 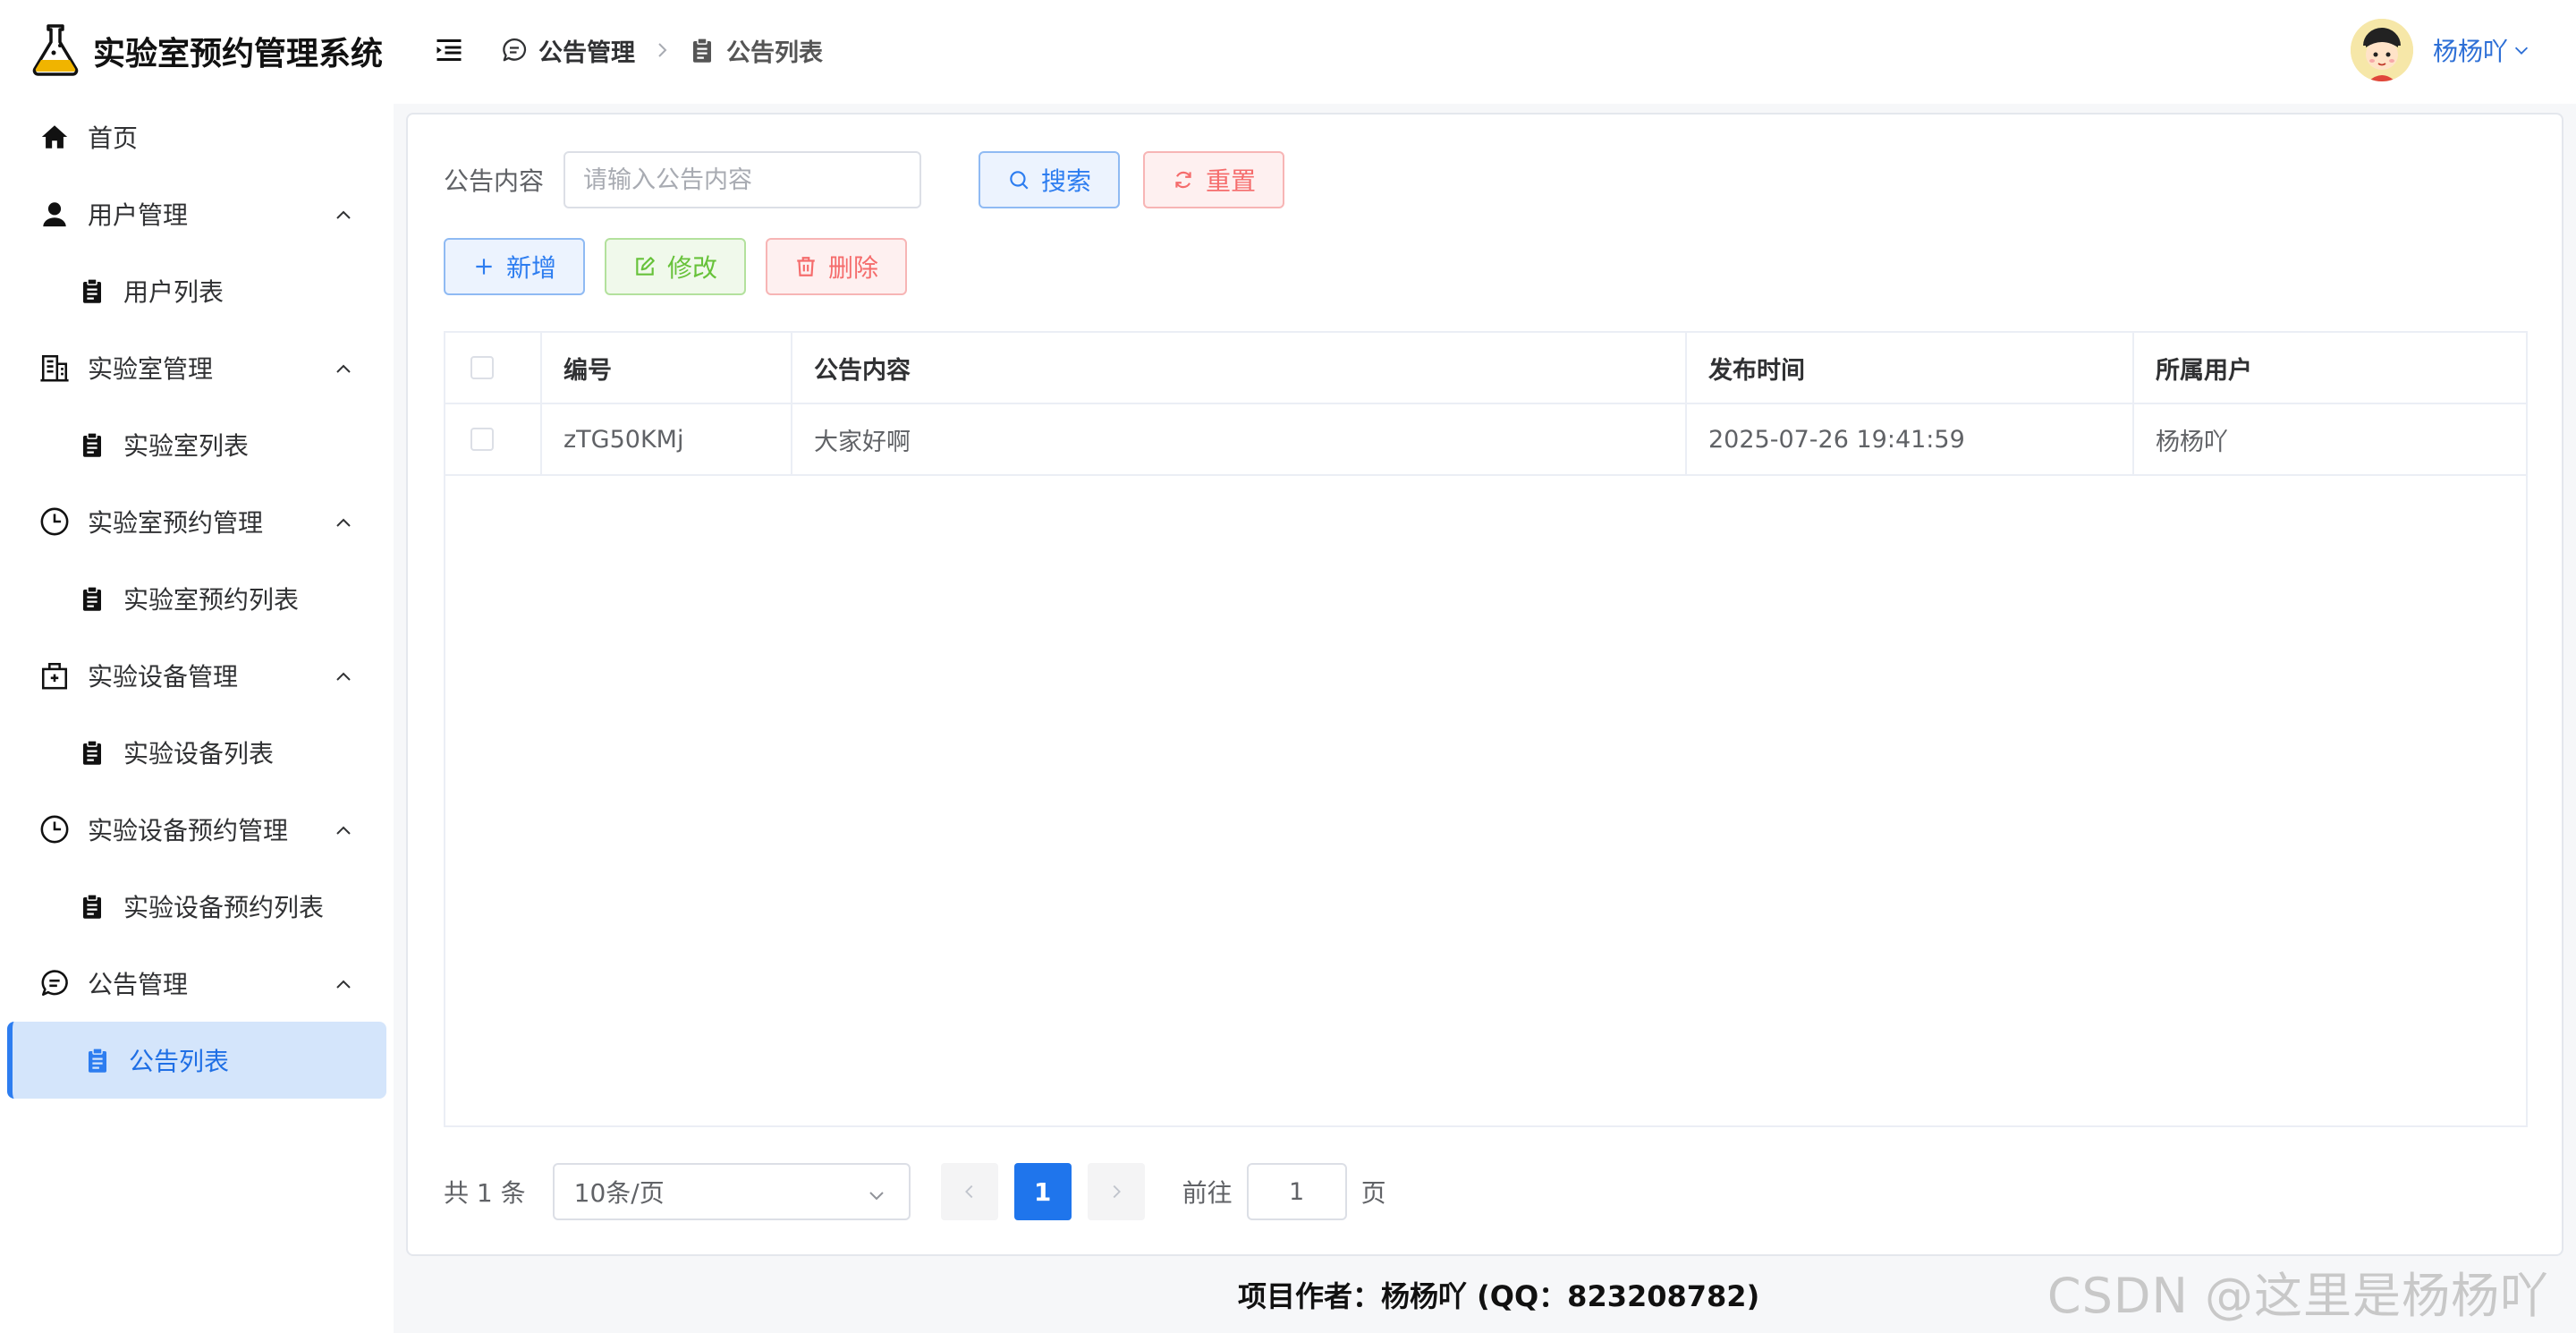 What do you see at coordinates (1239, 439) in the screenshot?
I see `cell-content: 大家好啊` at bounding box center [1239, 439].